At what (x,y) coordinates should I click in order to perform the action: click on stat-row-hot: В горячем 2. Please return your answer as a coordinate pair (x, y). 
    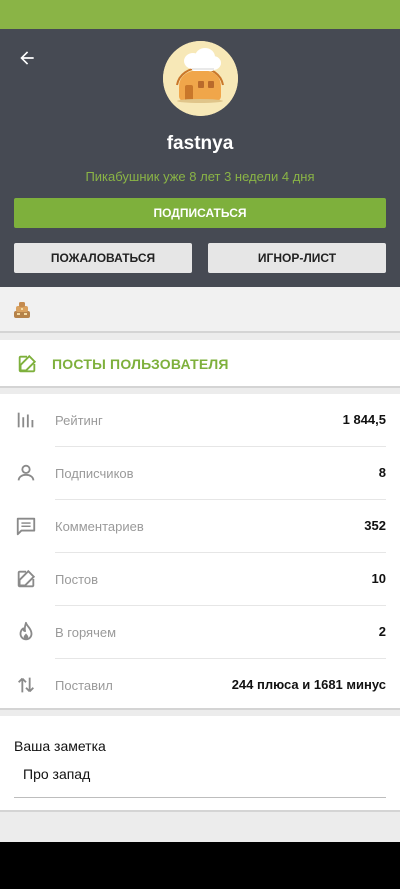
    Looking at the image, I should click on (200, 632).